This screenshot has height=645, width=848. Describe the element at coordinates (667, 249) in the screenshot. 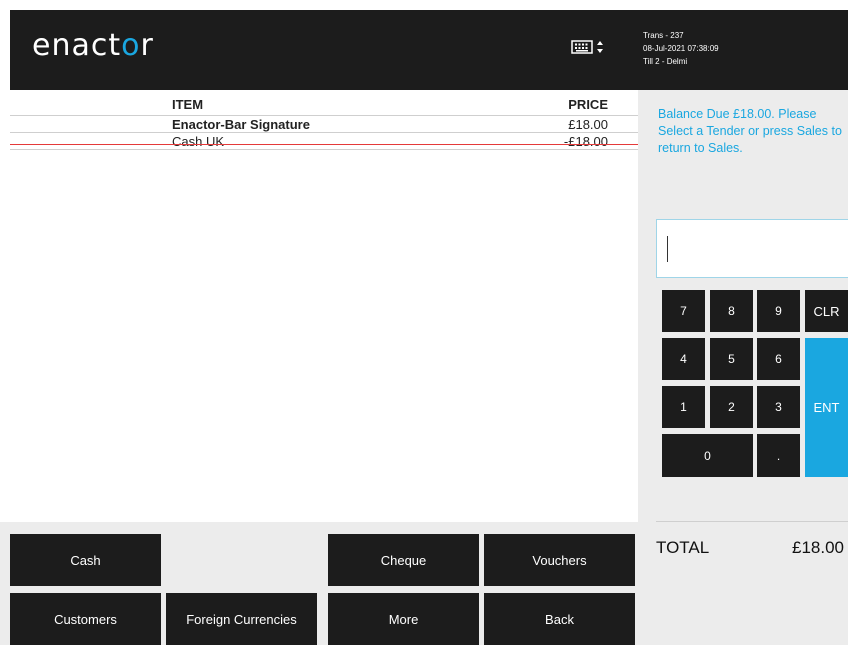

I see `text-caret` at that location.